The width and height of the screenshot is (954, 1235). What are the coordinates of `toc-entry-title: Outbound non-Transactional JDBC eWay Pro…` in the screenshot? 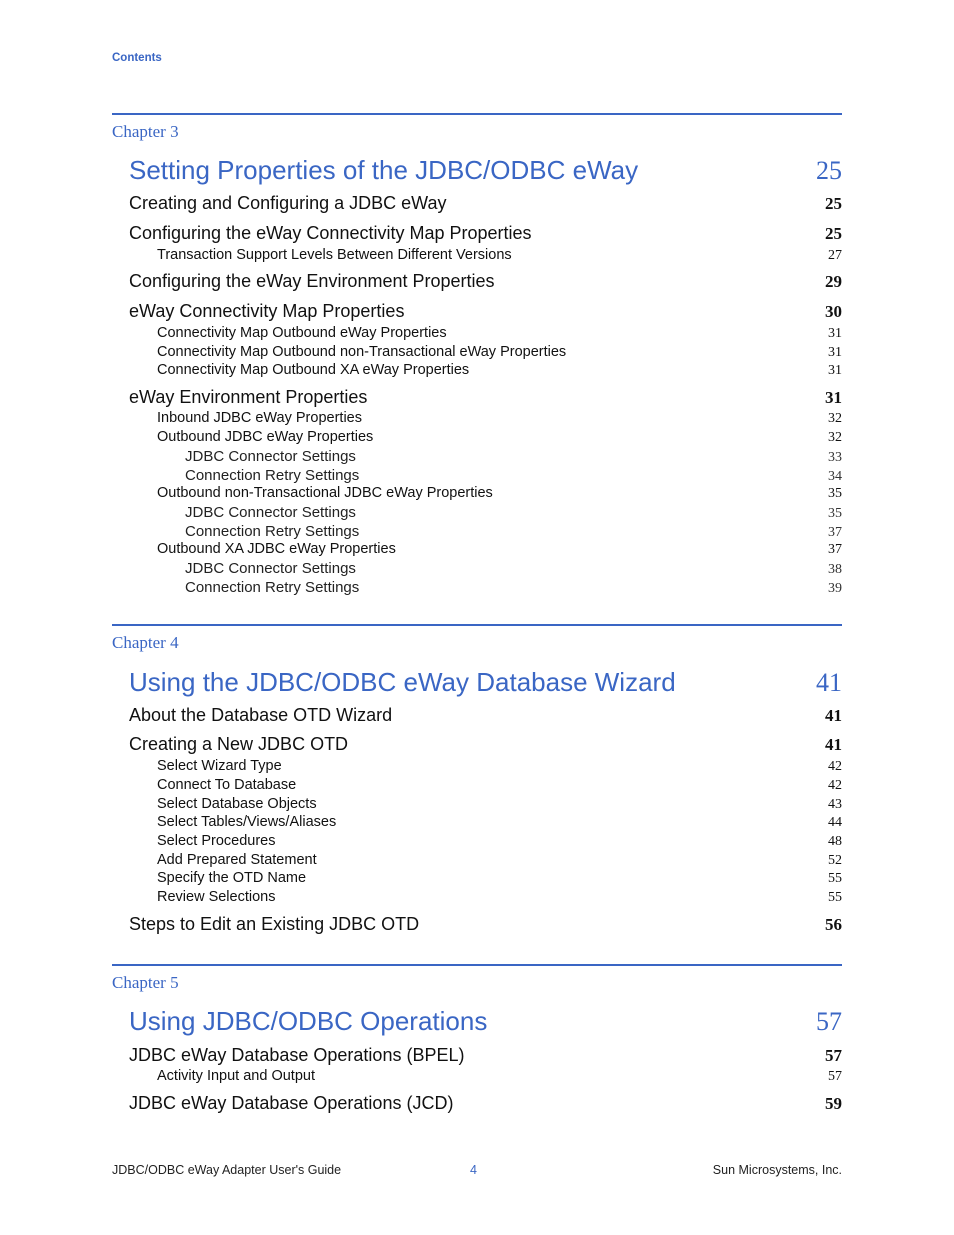 It's located at (325, 493).